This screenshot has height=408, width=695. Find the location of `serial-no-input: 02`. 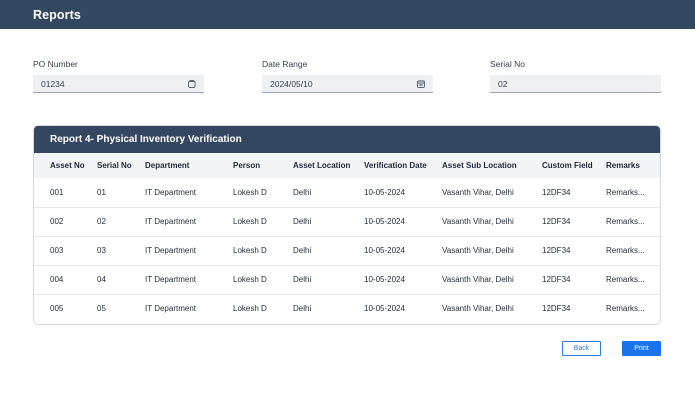

serial-no-input: 02 is located at coordinates (575, 84).